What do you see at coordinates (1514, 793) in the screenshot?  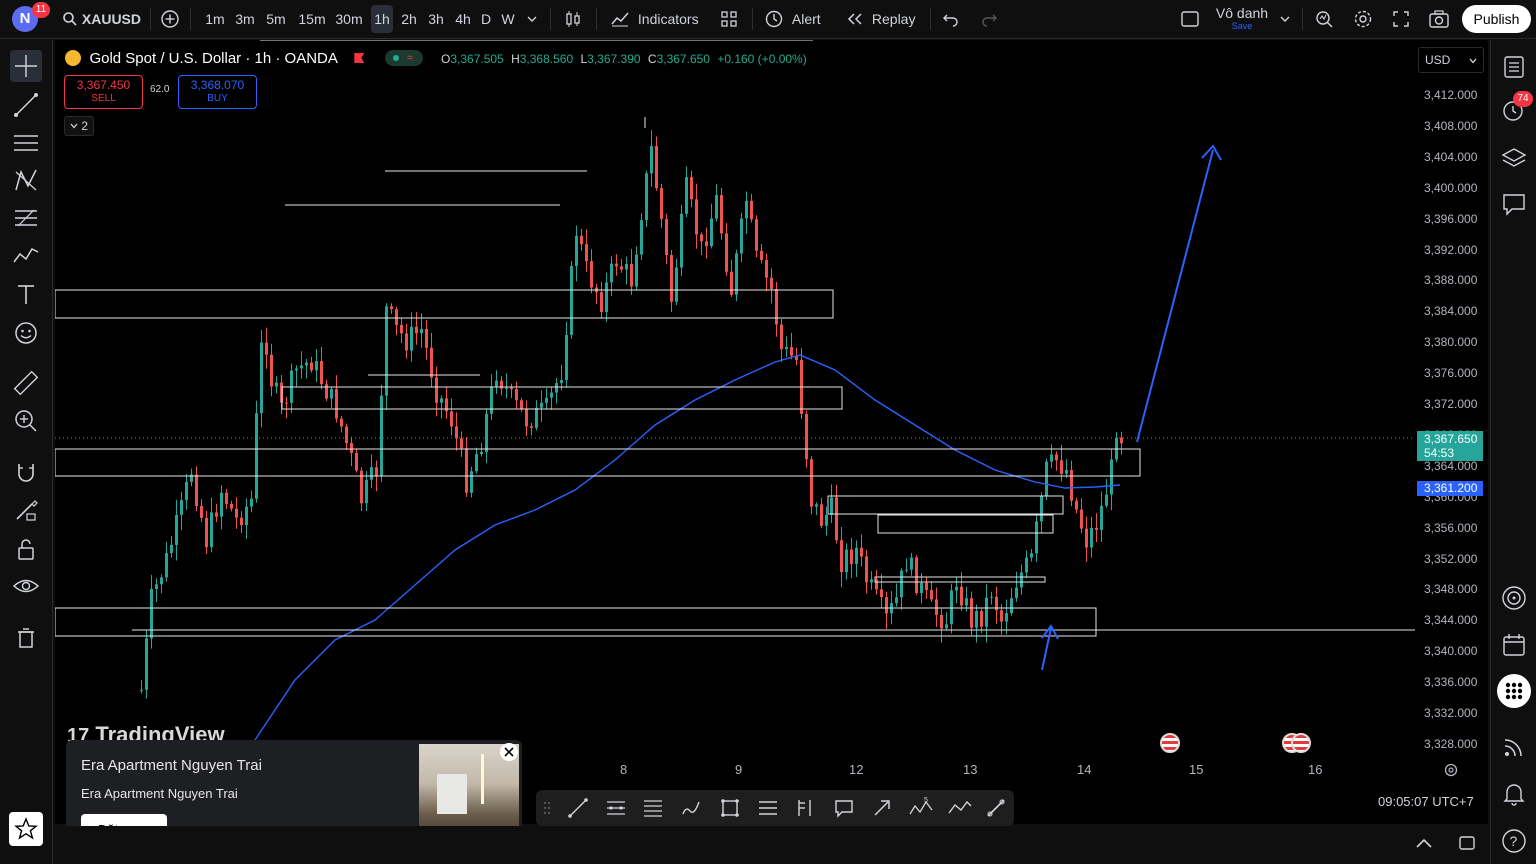 I see `notifications-button` at bounding box center [1514, 793].